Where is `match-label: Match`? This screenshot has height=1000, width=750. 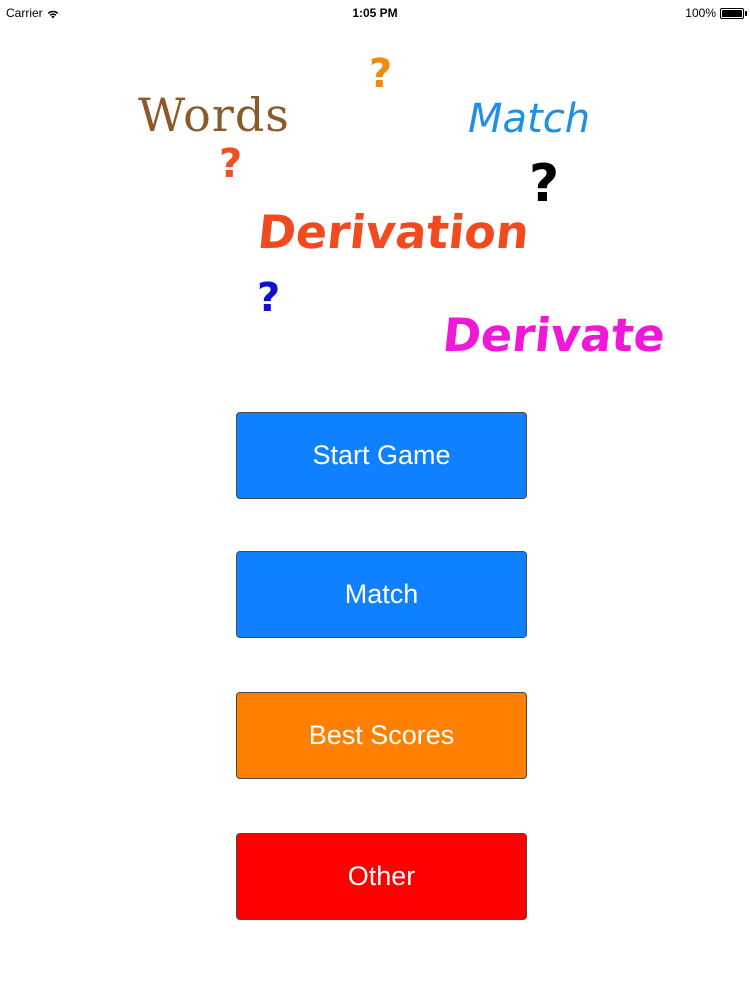 match-label: Match is located at coordinates (381, 594).